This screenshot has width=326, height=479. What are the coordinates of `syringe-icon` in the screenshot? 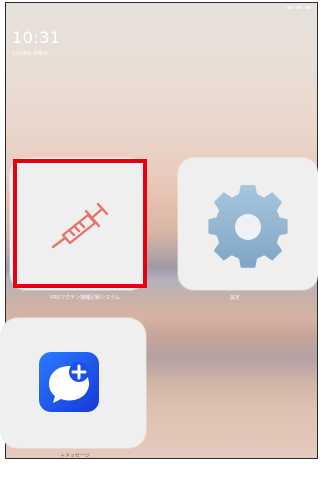 It's located at (80, 225).